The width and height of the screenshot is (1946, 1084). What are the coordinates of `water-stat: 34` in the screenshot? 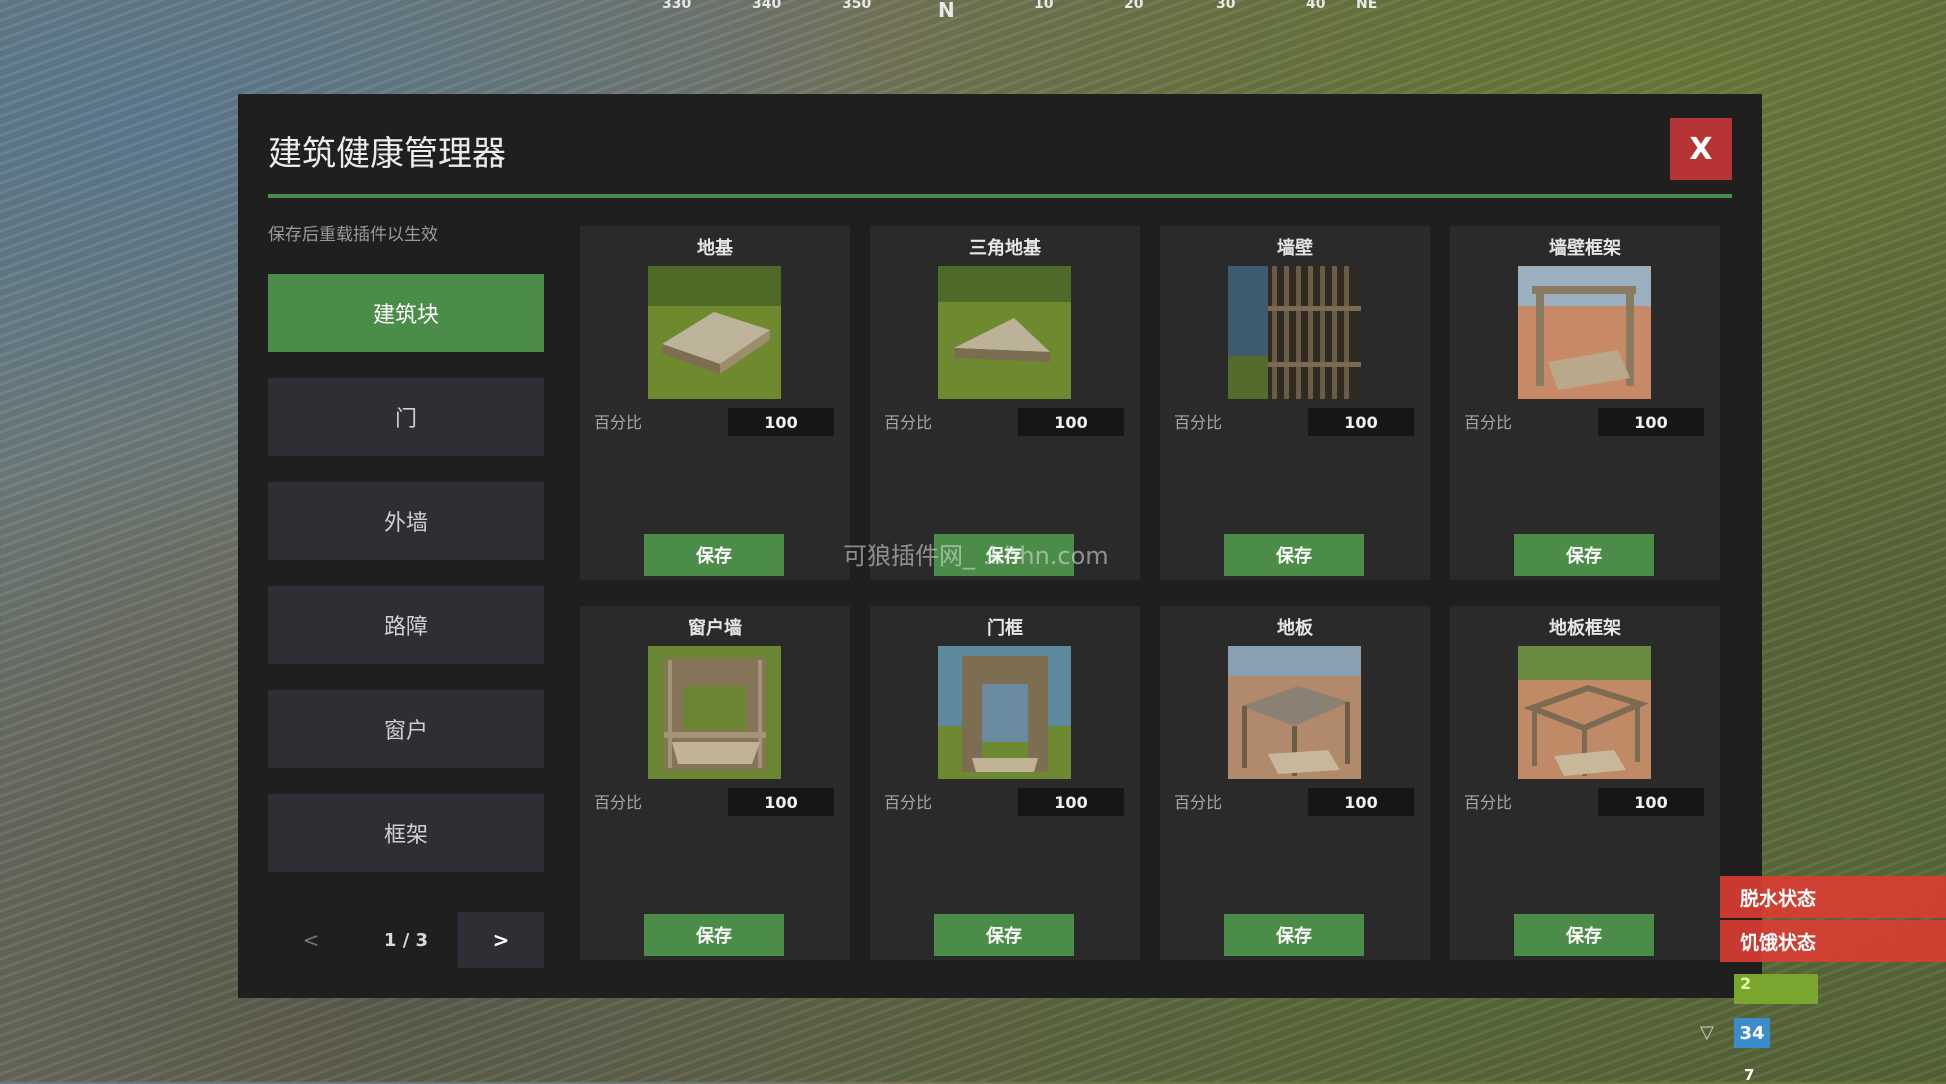 It's located at (1752, 1033).